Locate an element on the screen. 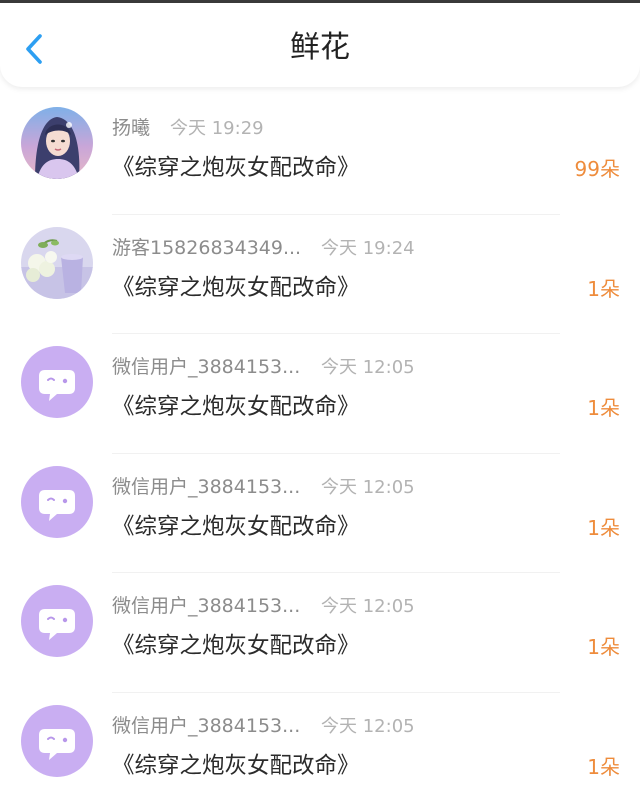 This screenshot has height=812, width=640. chevron-left-icon is located at coordinates (36, 49).